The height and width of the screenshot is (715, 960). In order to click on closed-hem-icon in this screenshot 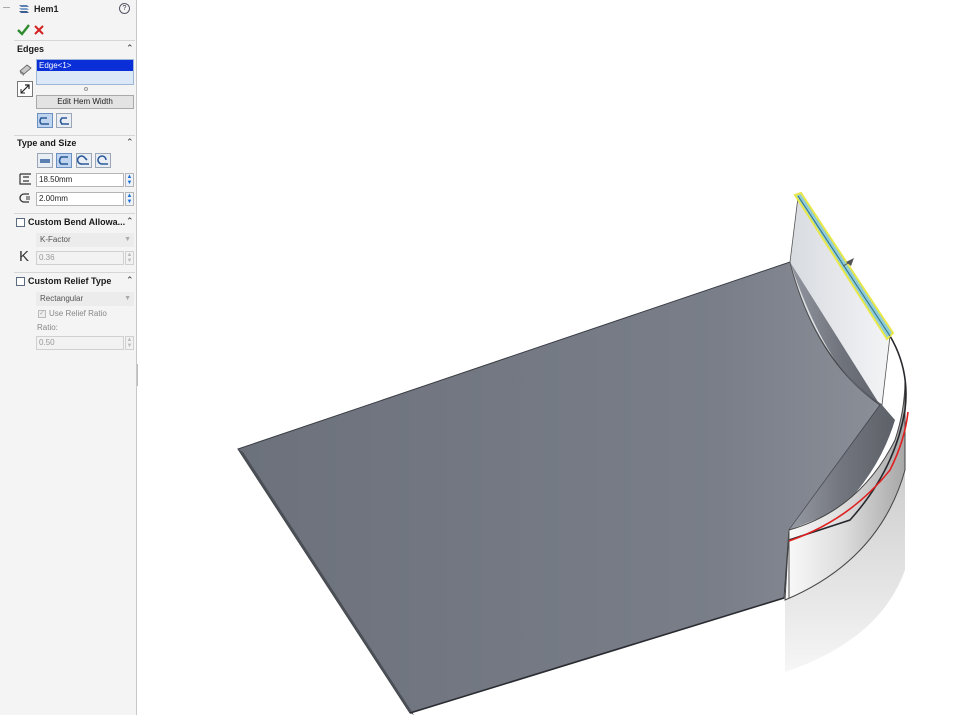, I will do `click(45, 161)`.